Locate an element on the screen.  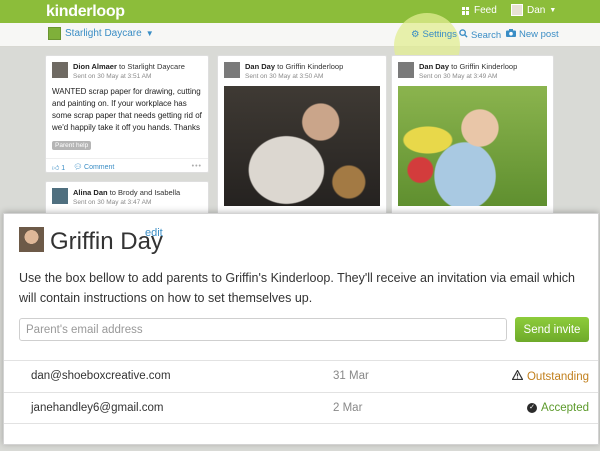
comment-label: Comment is located at coordinates (99, 167).